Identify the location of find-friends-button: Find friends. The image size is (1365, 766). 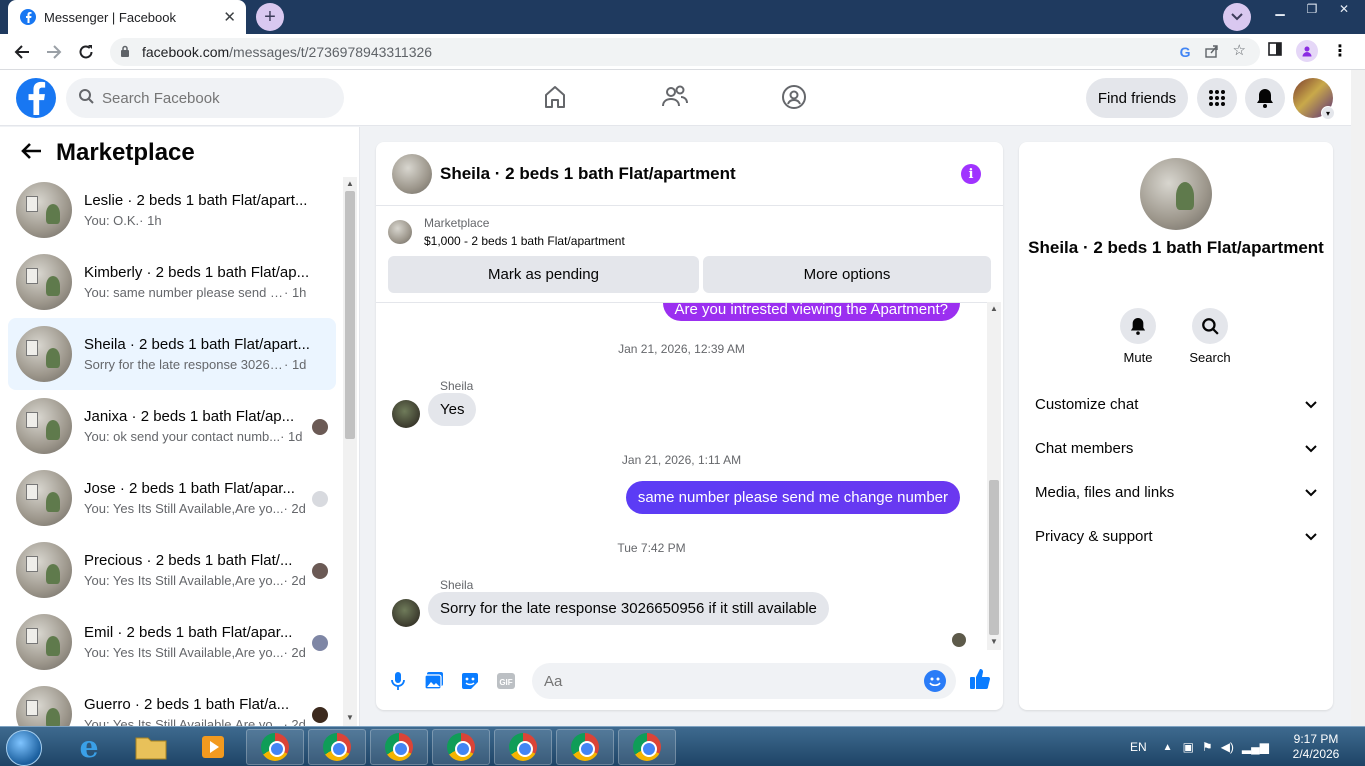
(1137, 98).